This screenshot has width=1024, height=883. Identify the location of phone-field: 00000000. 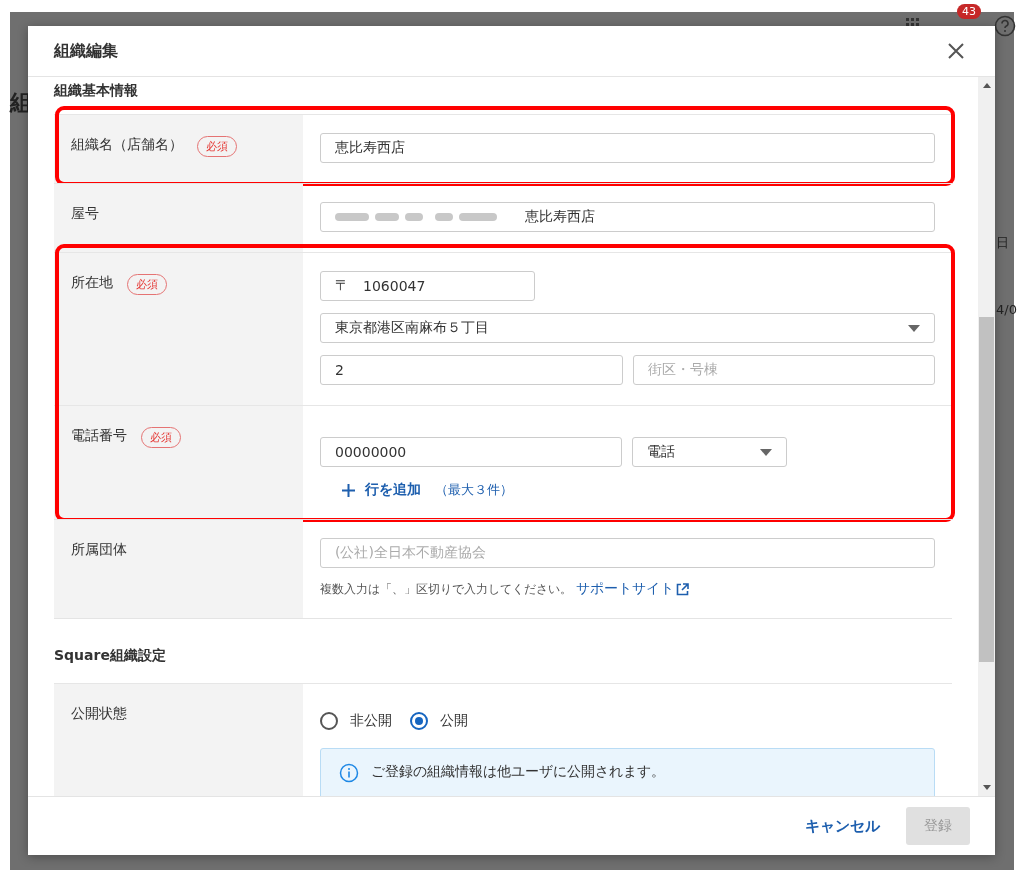
(471, 452).